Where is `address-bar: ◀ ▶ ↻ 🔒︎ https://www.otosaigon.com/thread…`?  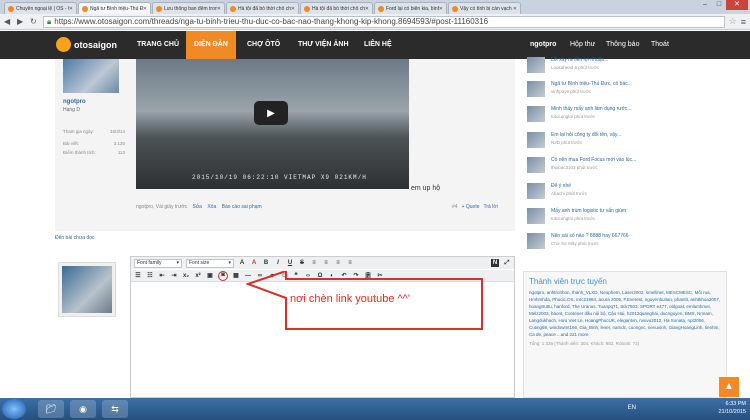
address-bar: ◀ ▶ ↻ 🔒︎ https://www.otosaigon.com/thread… is located at coordinates (375, 22).